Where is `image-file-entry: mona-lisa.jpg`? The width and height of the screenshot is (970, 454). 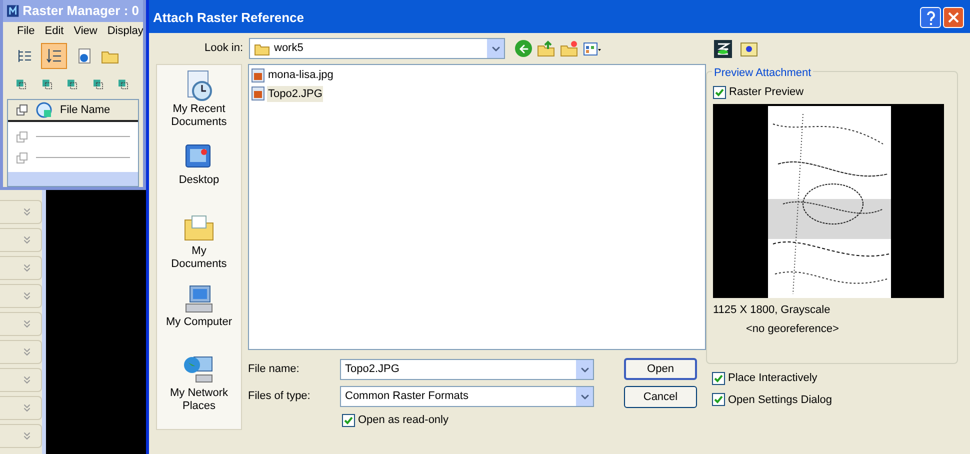 image-file-entry: mona-lisa.jpg is located at coordinates (292, 75).